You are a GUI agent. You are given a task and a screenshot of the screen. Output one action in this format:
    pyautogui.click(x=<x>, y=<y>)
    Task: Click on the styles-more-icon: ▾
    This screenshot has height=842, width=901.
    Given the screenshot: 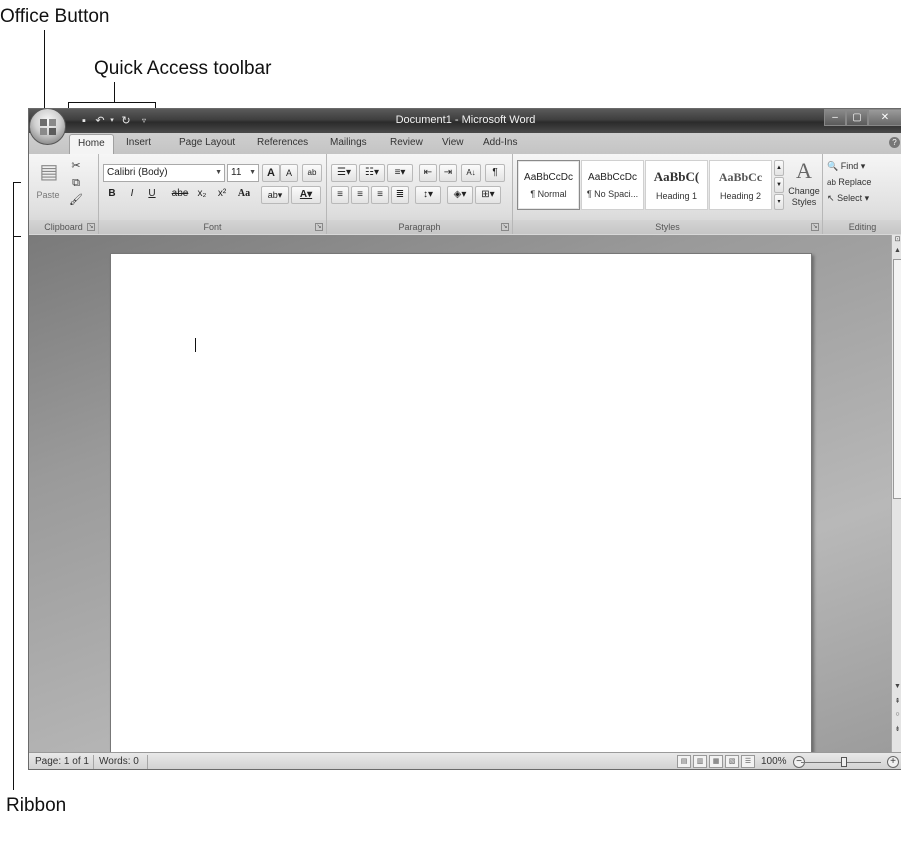 What is the action you would take?
    pyautogui.click(x=779, y=202)
    